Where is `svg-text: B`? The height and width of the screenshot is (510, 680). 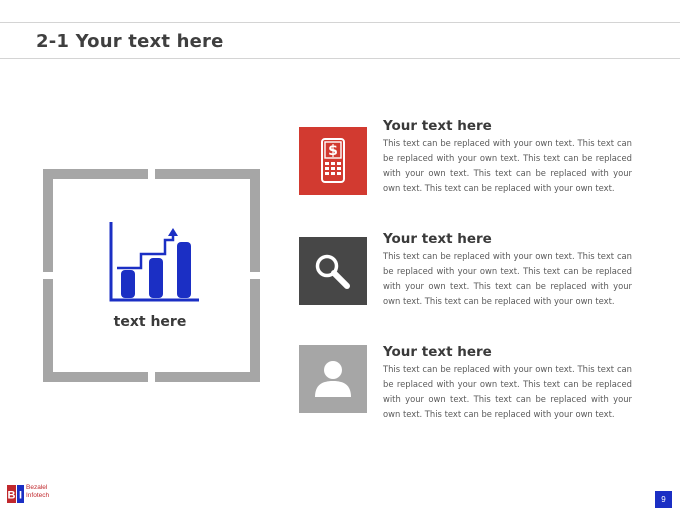 svg-text: B is located at coordinates (12, 496).